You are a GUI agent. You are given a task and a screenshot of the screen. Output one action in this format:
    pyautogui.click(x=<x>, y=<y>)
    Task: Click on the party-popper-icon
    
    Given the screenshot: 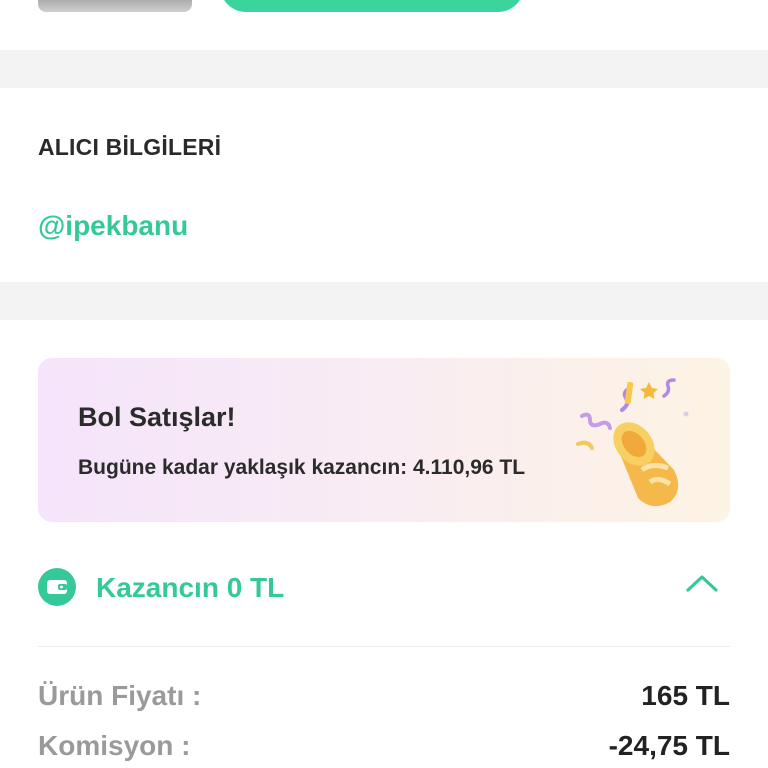 What is the action you would take?
    pyautogui.click(x=632, y=442)
    